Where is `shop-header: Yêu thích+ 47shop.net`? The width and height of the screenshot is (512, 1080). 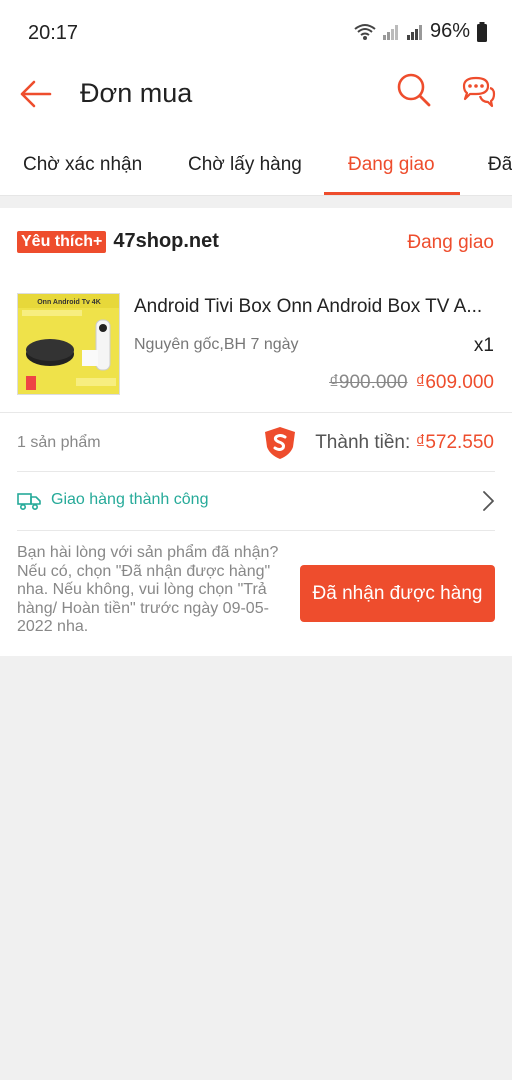
shop-header: Yêu thích+ 47shop.net is located at coordinates (118, 241).